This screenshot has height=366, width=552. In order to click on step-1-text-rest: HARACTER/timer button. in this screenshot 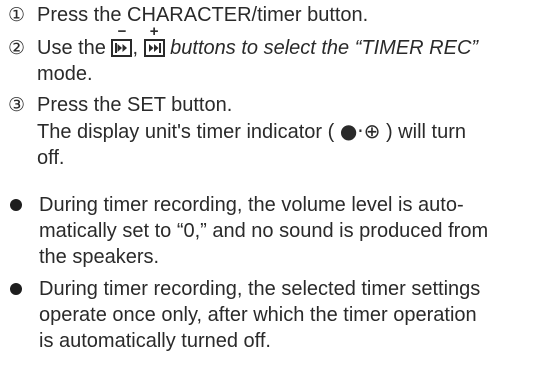, I will do `click(255, 15)`.